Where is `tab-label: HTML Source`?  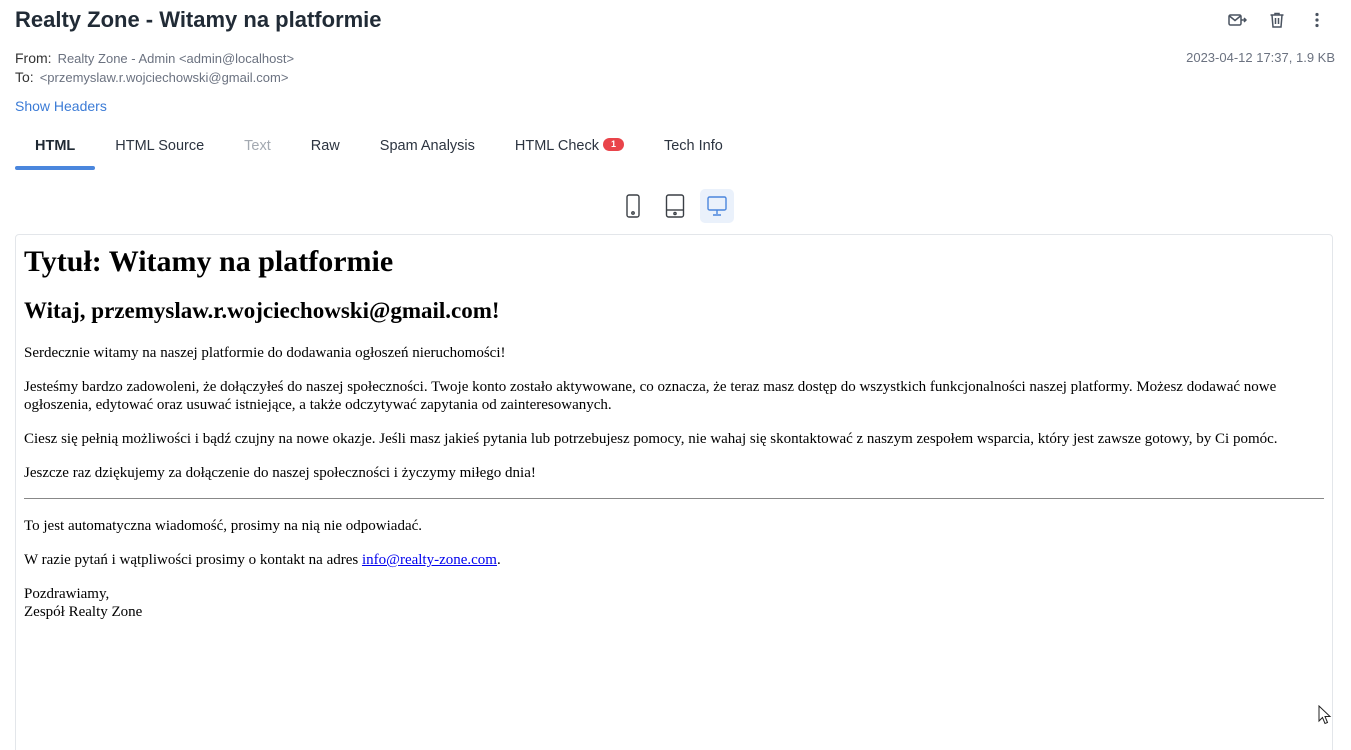
tab-label: HTML Source is located at coordinates (160, 146).